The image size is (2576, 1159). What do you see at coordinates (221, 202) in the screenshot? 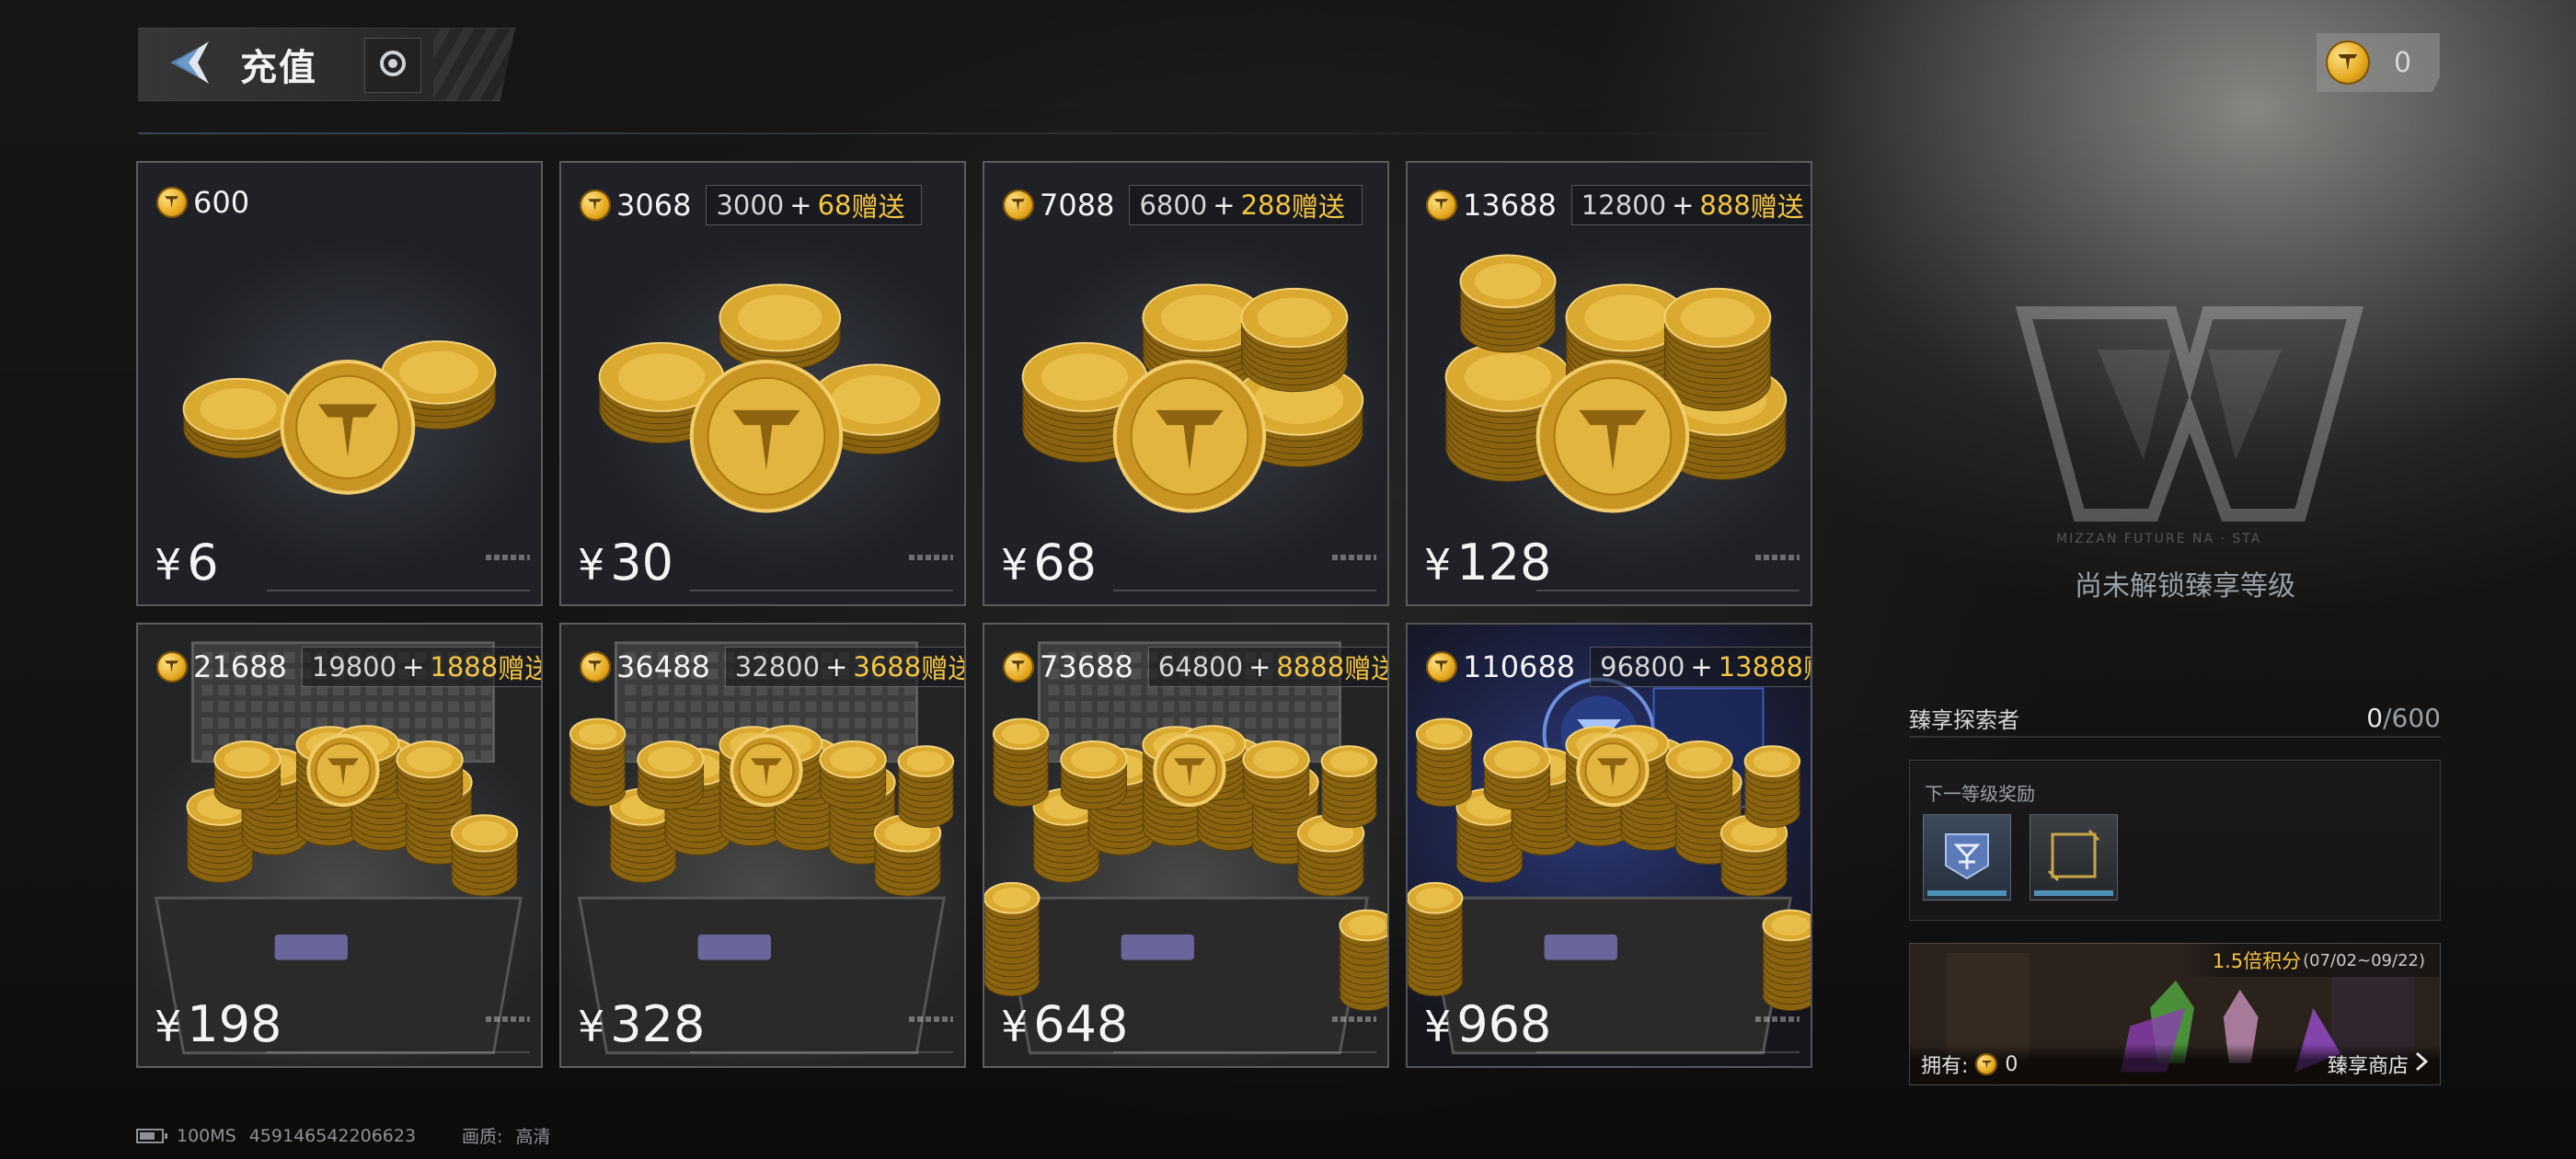
I see `pack-amount: 600` at bounding box center [221, 202].